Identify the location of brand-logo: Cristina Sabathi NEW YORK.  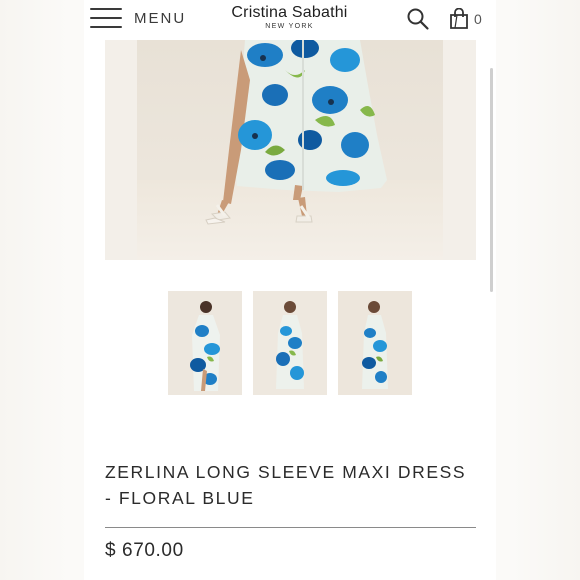
(289, 18).